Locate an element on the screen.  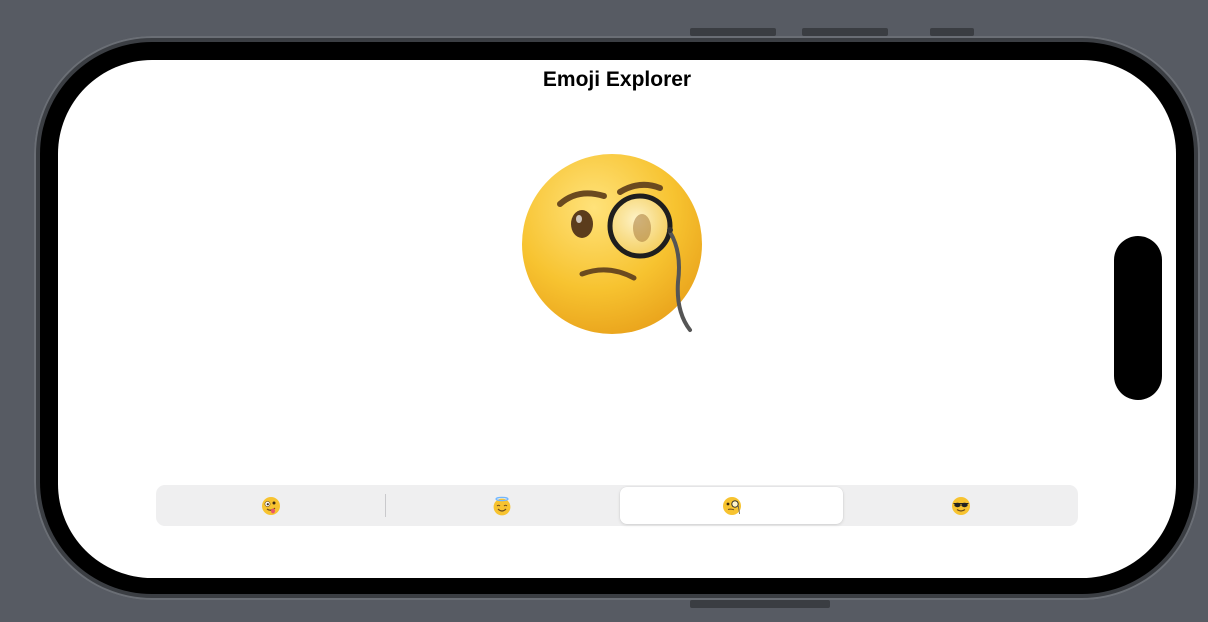
segment-divider is located at coordinates (385, 505).